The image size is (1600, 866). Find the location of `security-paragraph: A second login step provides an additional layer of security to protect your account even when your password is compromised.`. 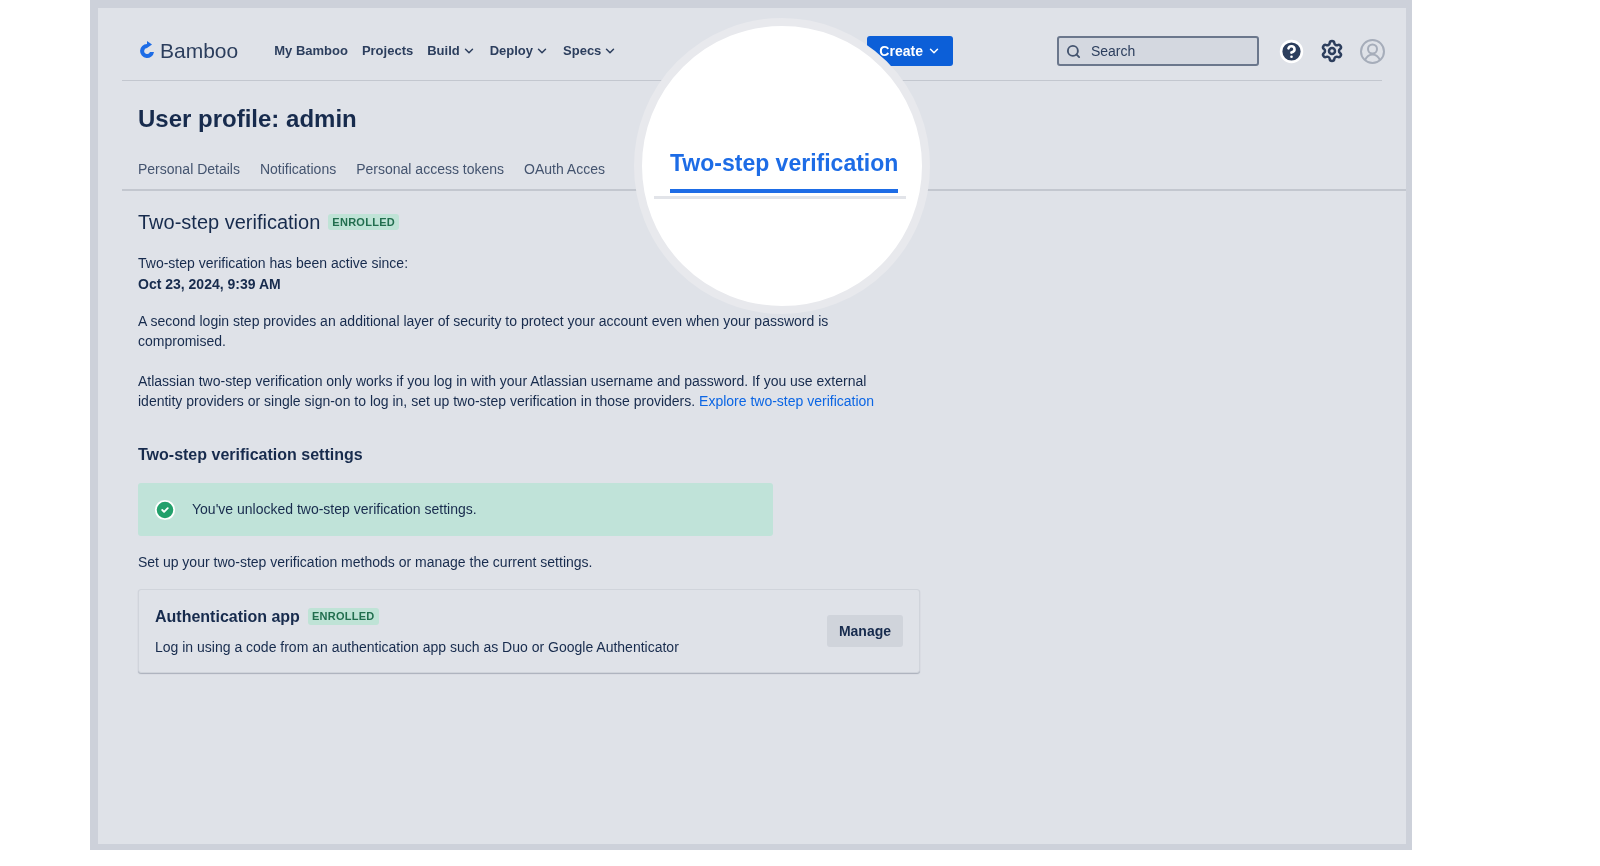

security-paragraph: A second login step provides an additional layer of security to protect your account even when your password is compromised. is located at coordinates (484, 331).